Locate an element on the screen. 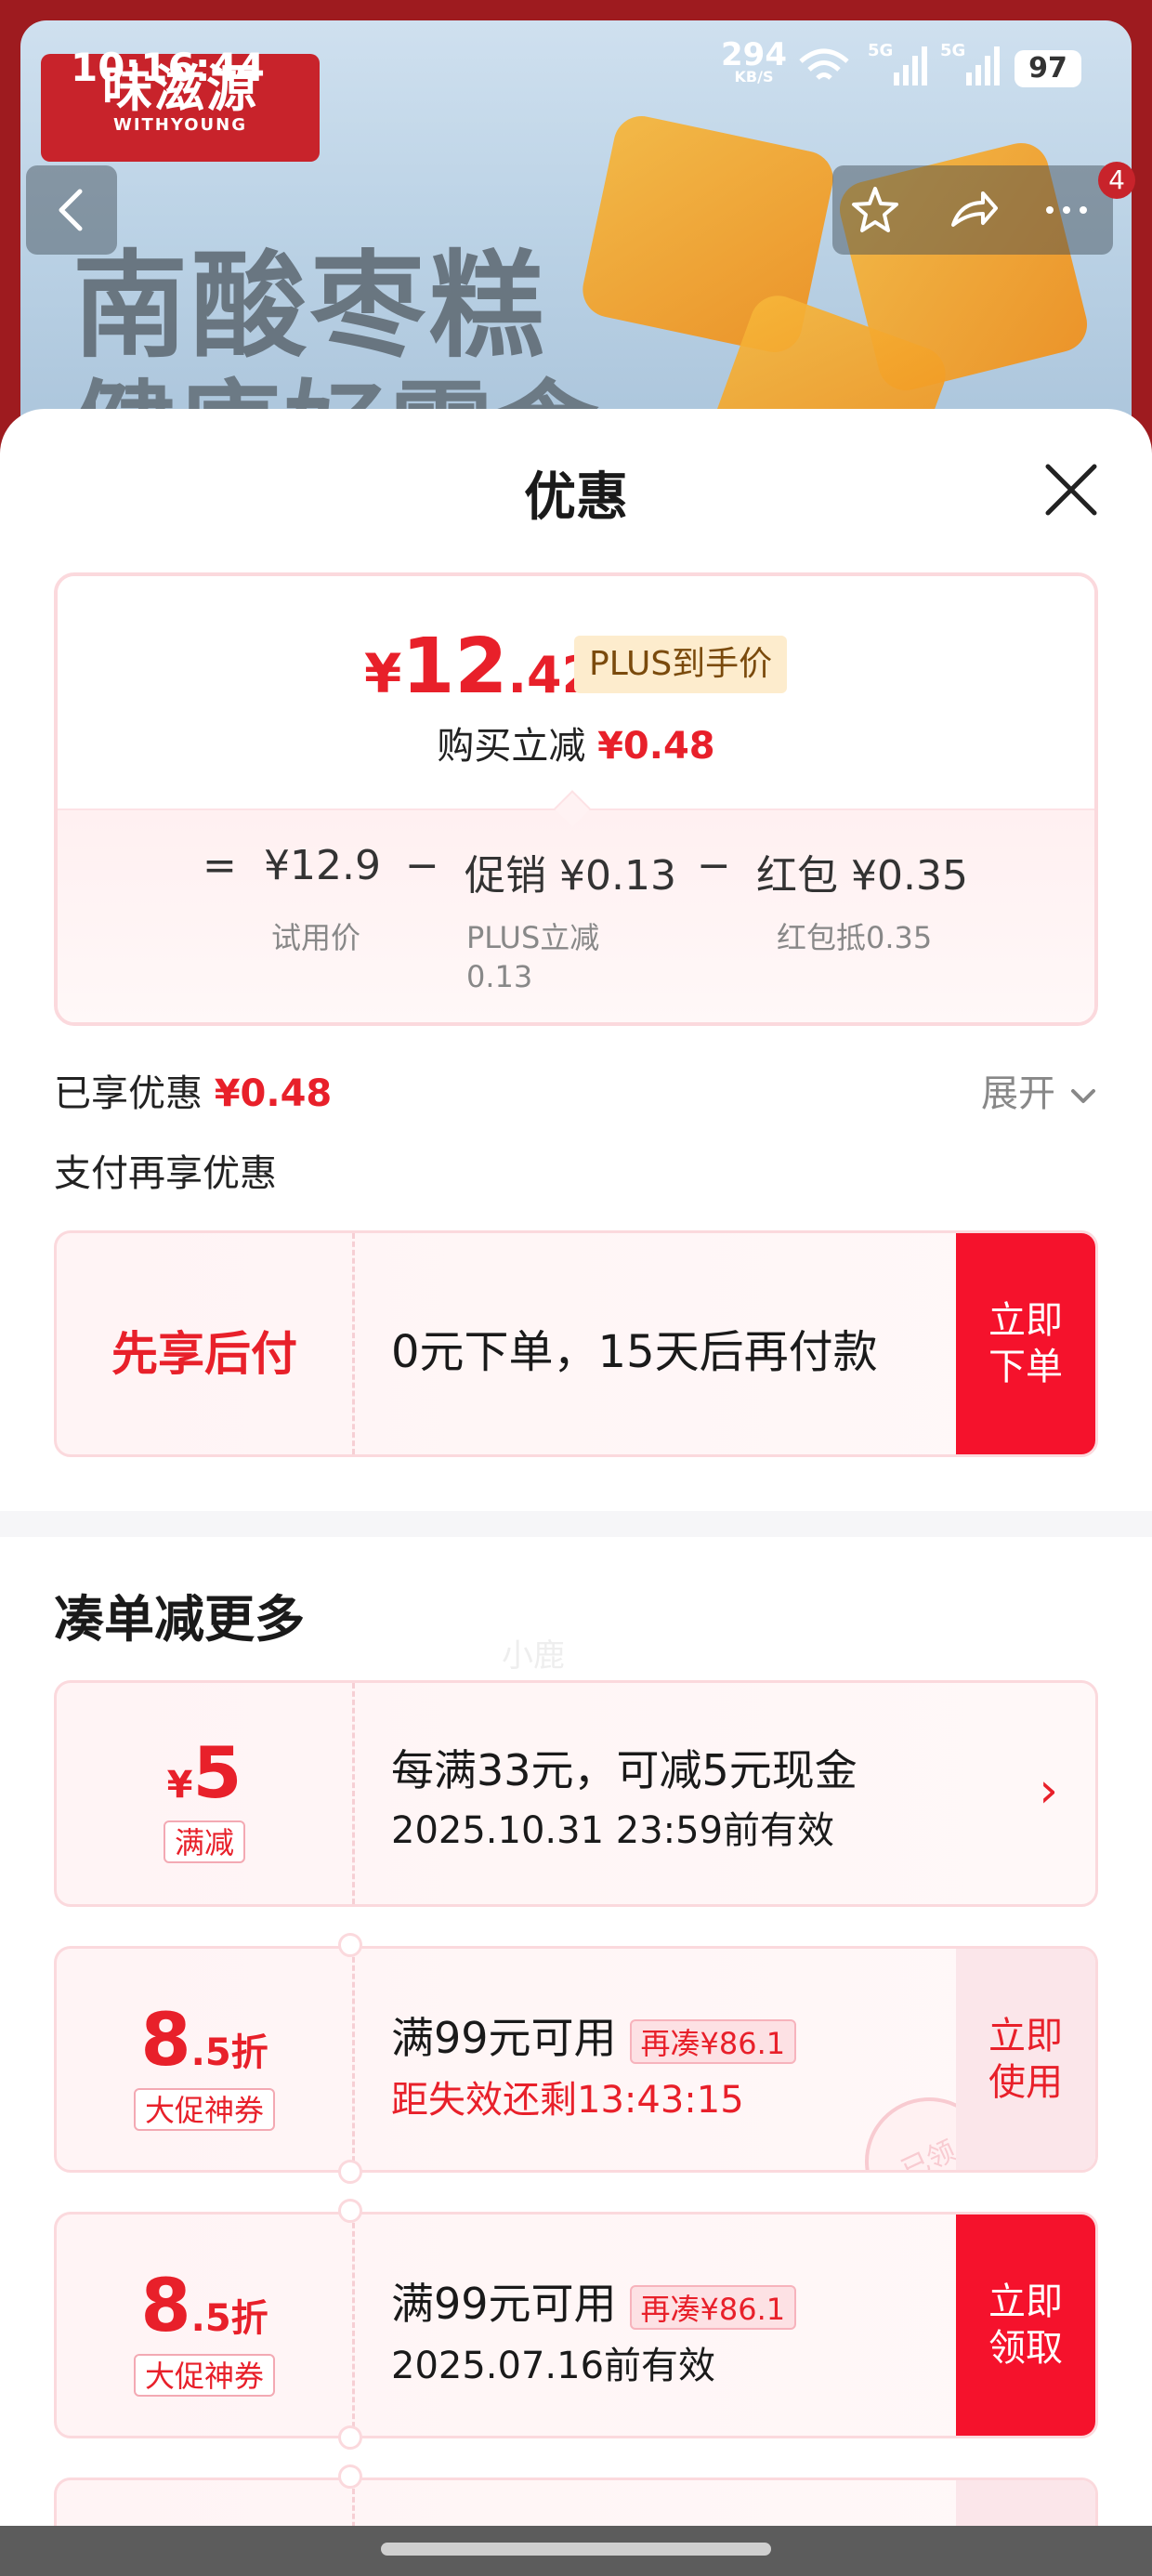  coupon-card-full-reduction: ¥5 满减 每满33元，可减5元现金 2025.10.31 23:59前有效 › is located at coordinates (576, 1793).